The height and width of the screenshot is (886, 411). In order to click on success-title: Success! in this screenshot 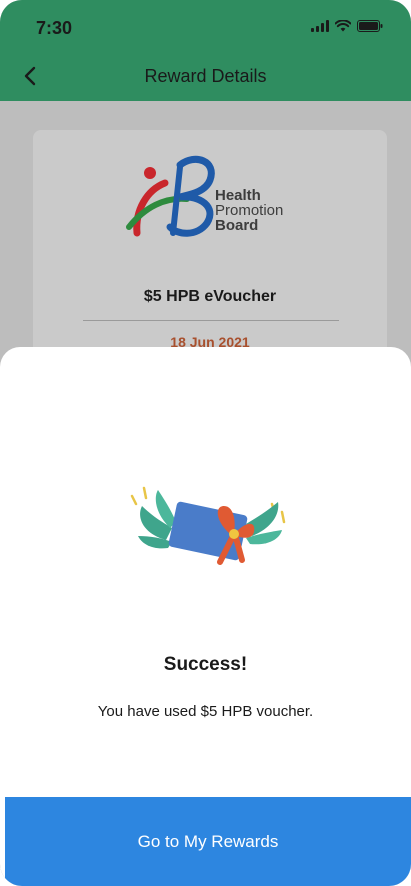, I will do `click(205, 664)`.